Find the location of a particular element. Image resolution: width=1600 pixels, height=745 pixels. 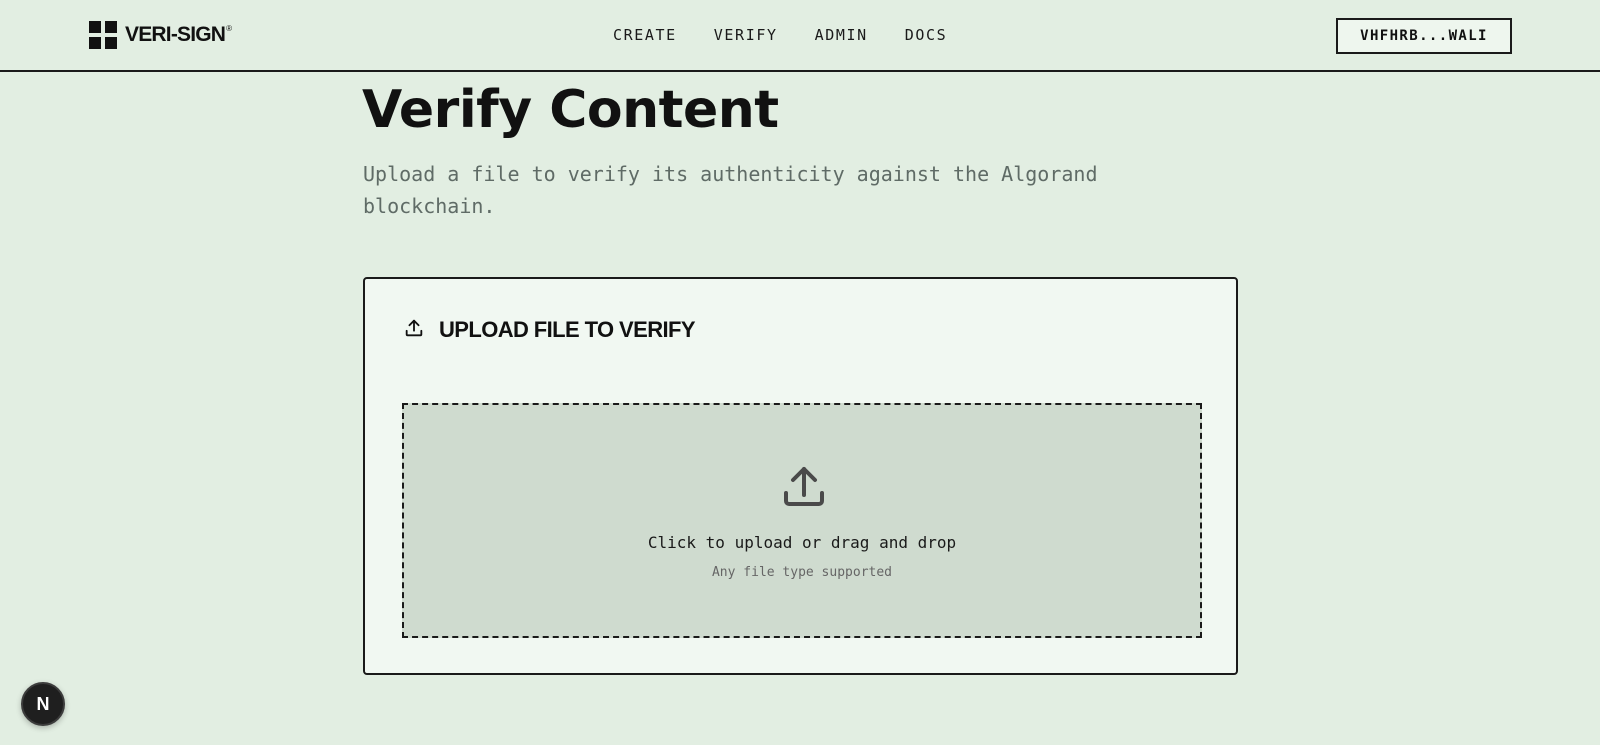

brand-logo: VERI-SIGN® is located at coordinates (160, 35).